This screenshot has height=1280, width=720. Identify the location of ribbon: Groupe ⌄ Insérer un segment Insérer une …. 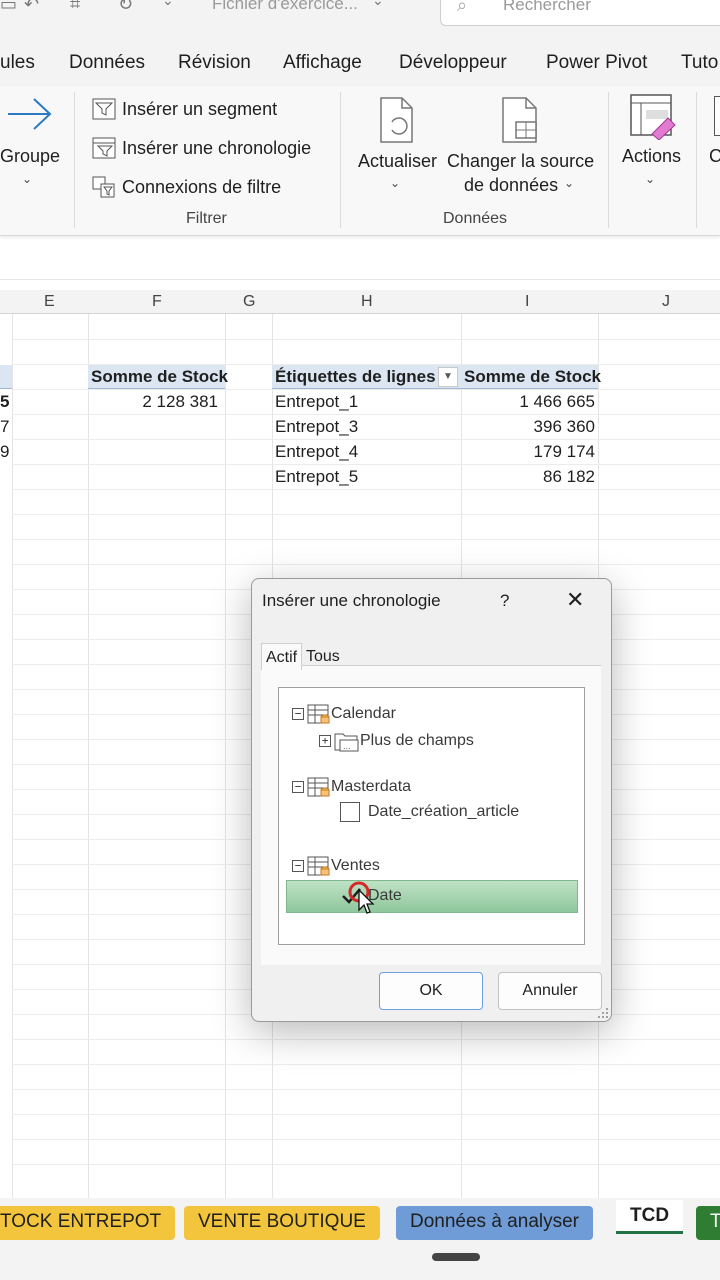
(360, 161).